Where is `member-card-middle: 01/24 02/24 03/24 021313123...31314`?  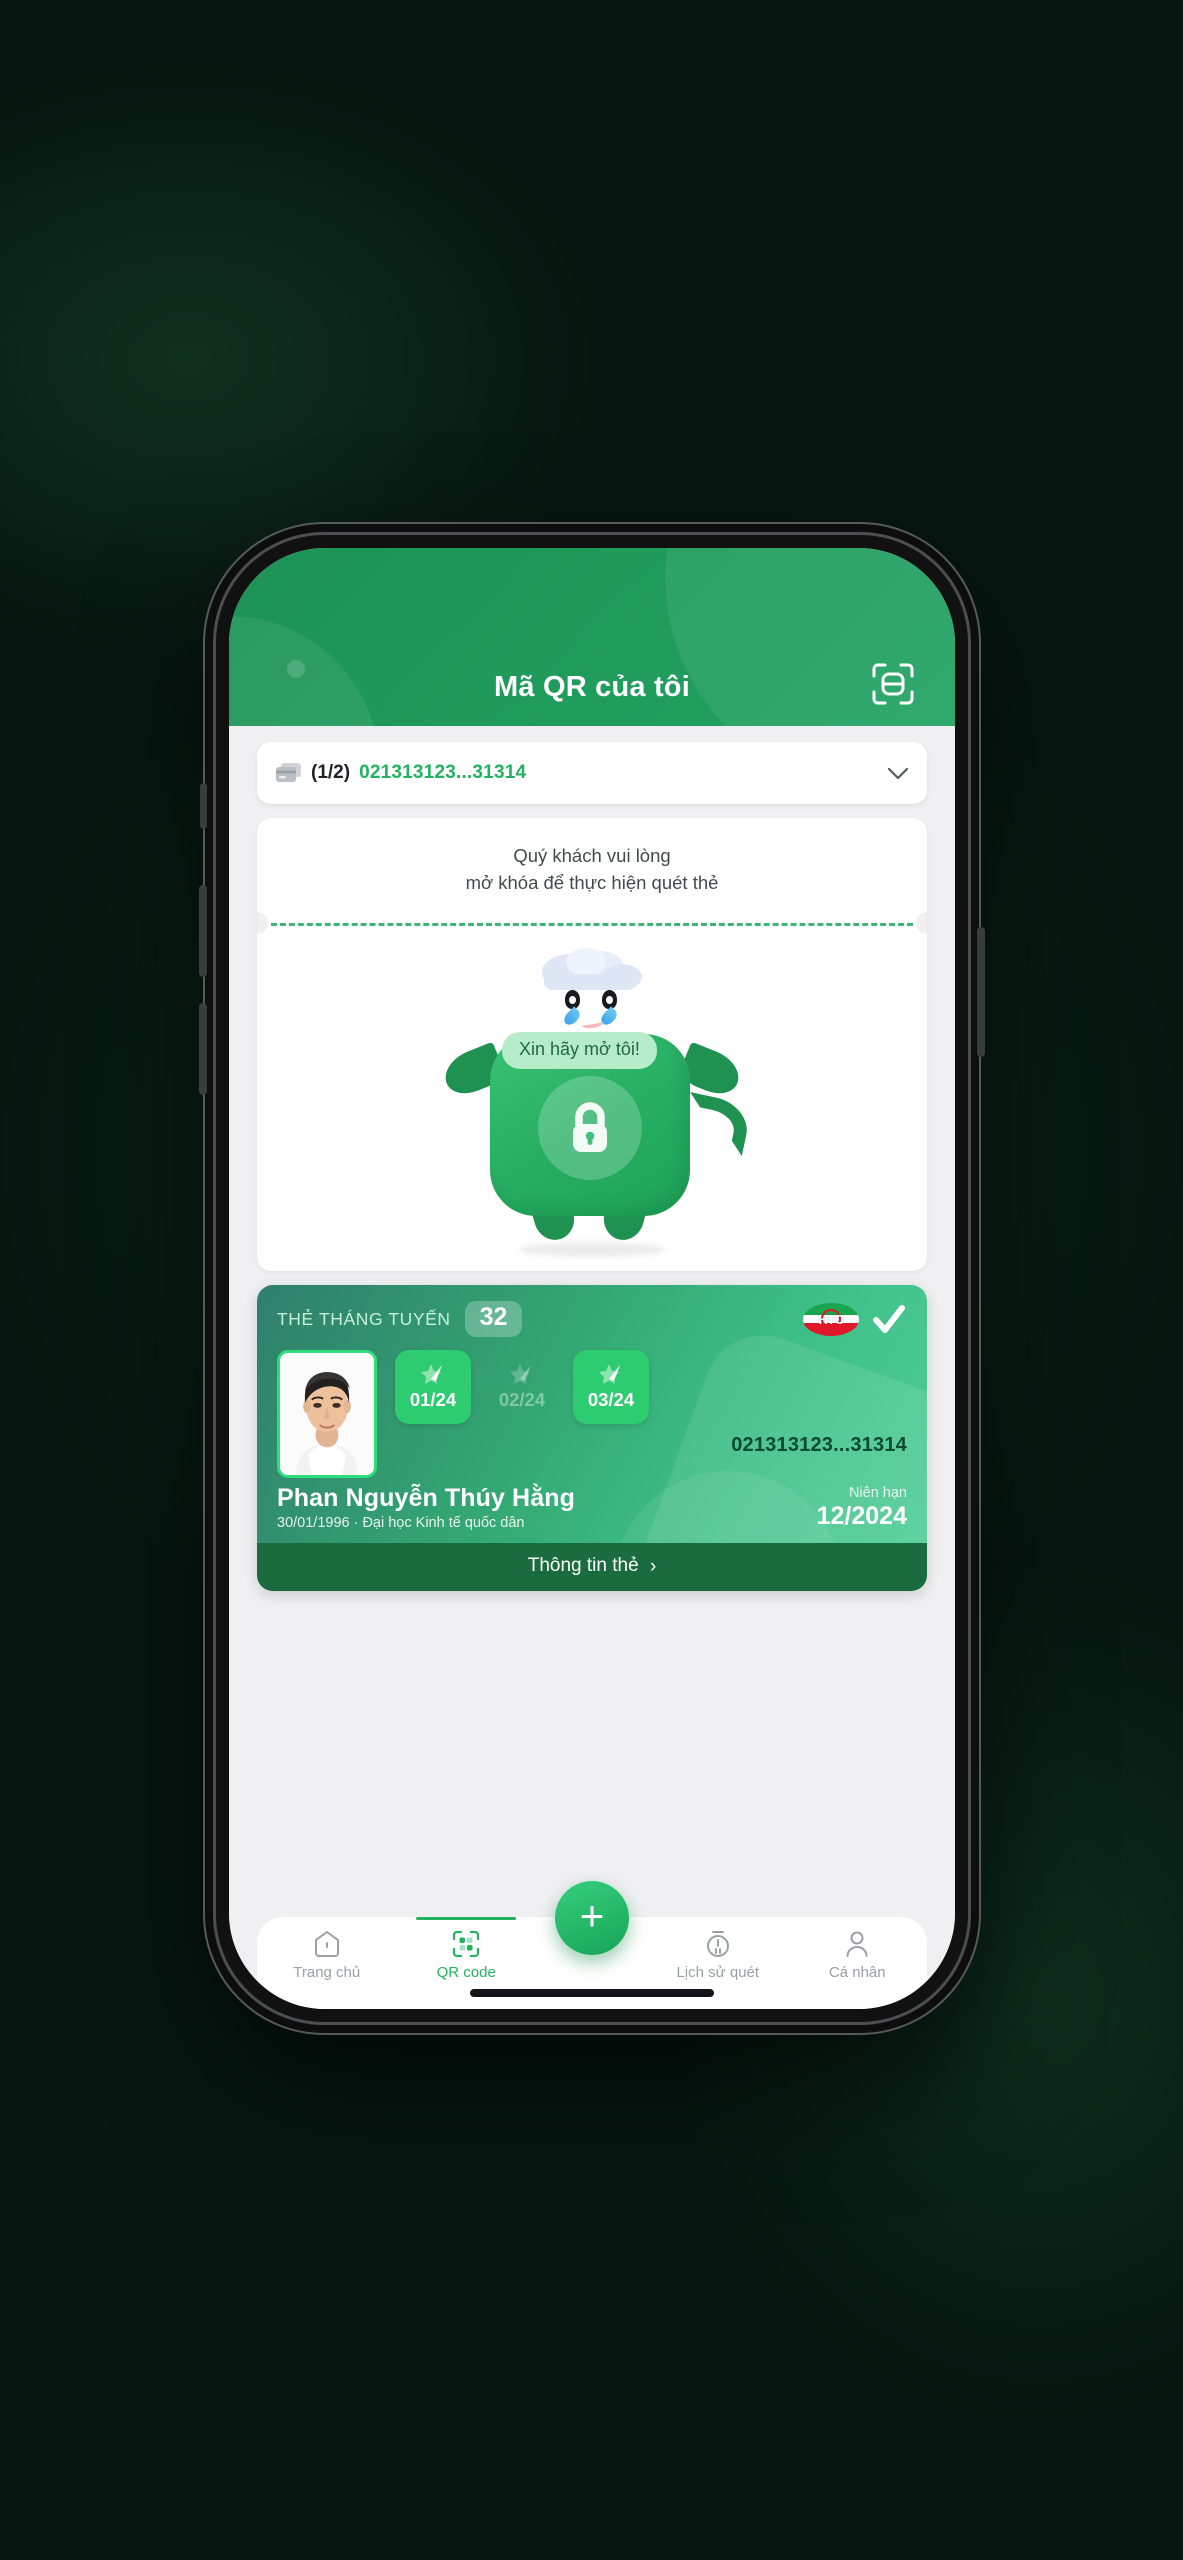 member-card-middle: 01/24 02/24 03/24 021313123...31314 is located at coordinates (592, 1413).